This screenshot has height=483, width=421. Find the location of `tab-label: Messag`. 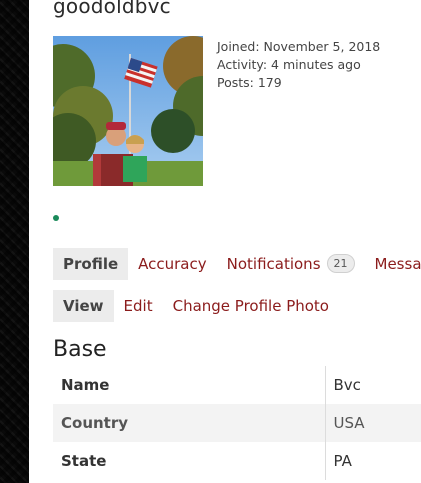

tab-label: Messag is located at coordinates (397, 263).